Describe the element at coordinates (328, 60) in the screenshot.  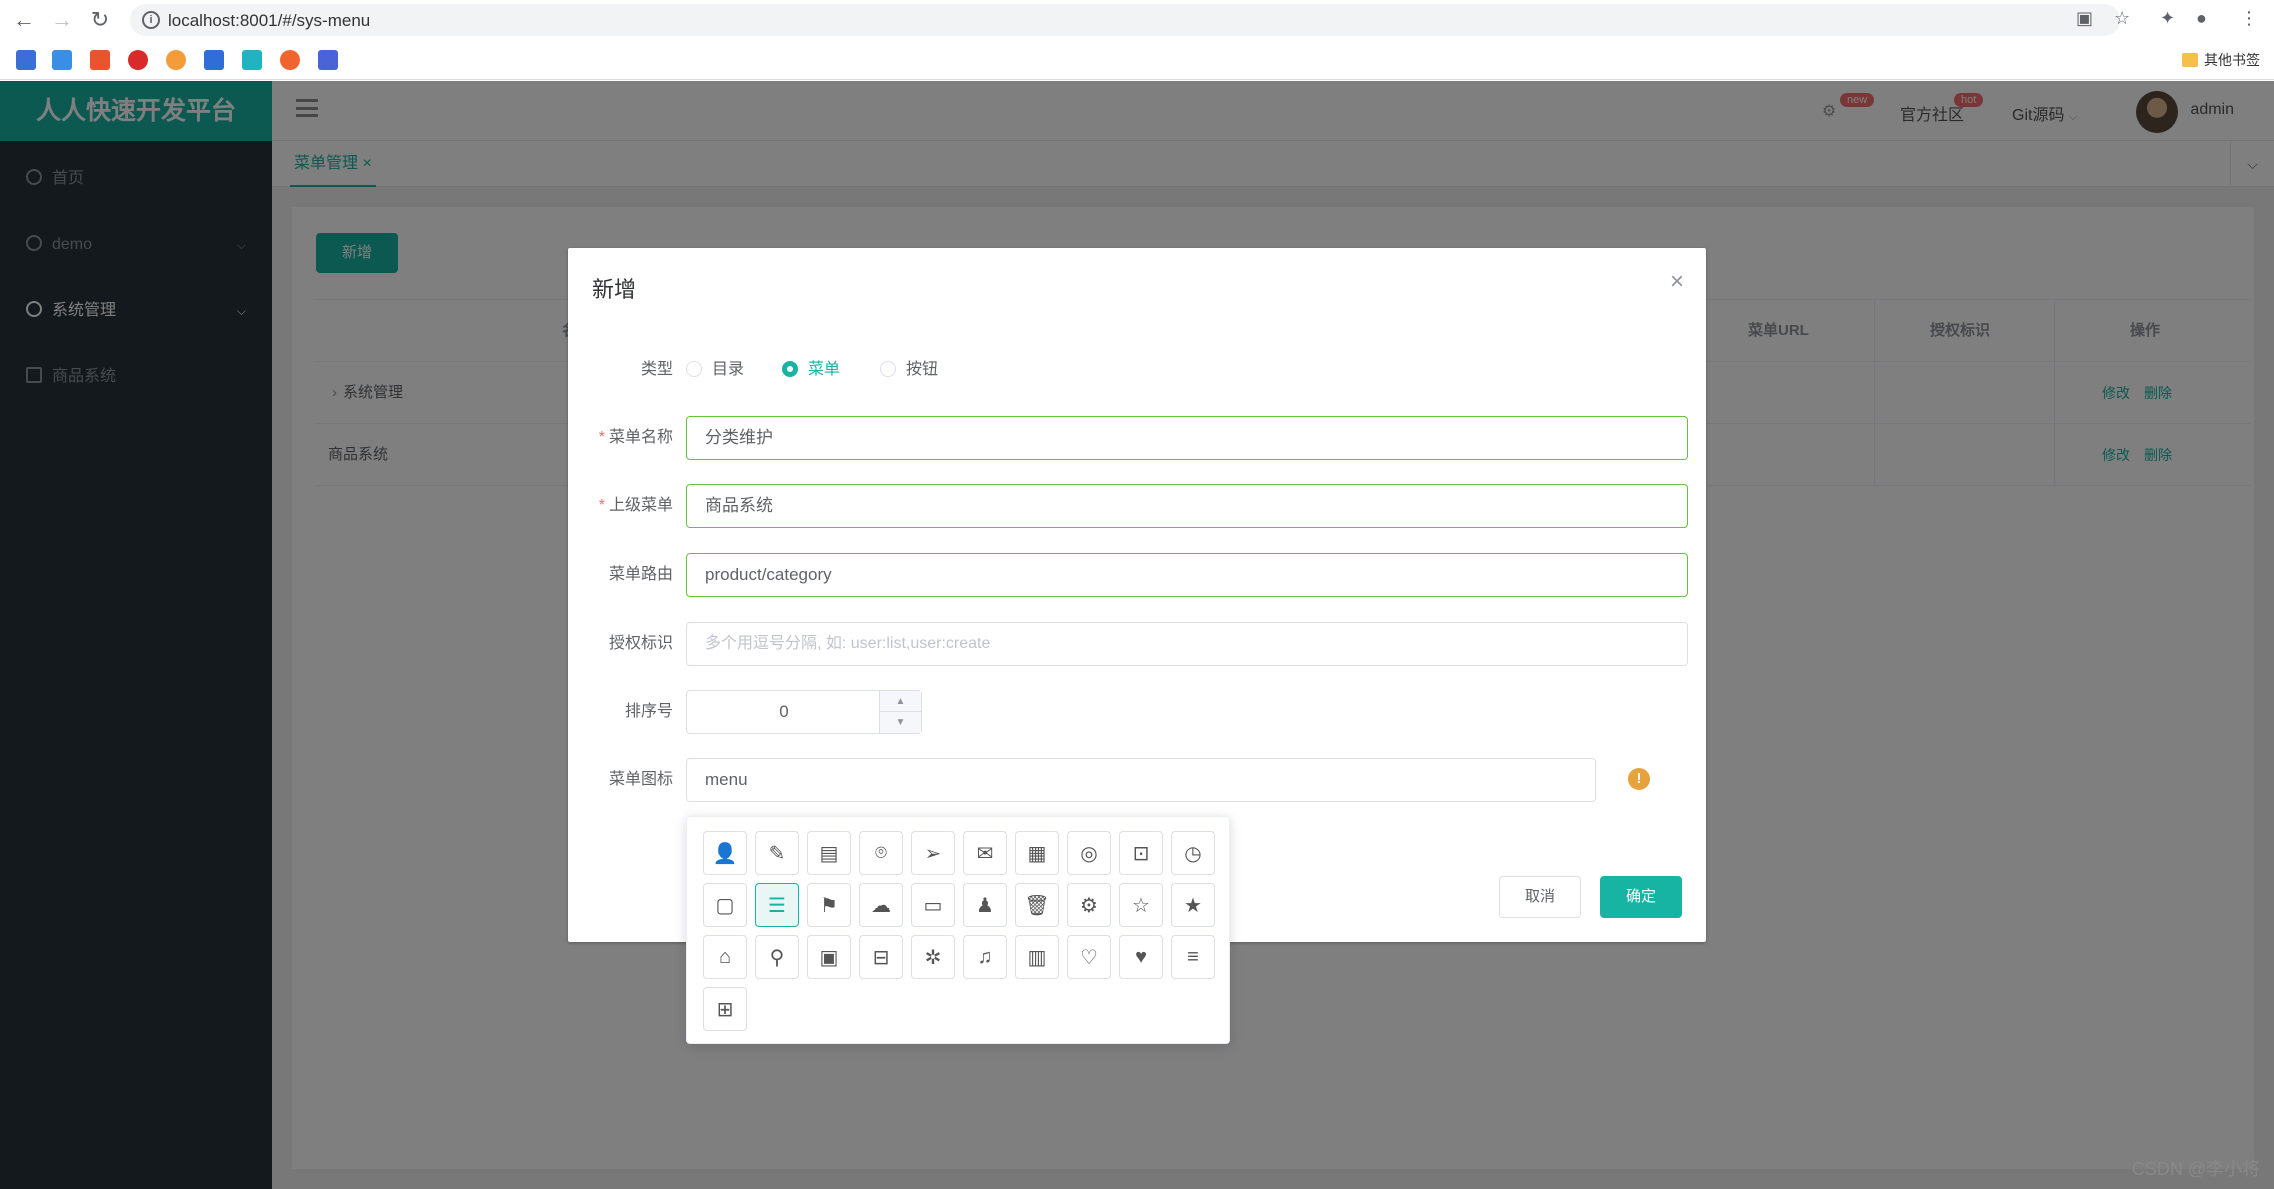
I see `bookmark-paw-icon` at that location.